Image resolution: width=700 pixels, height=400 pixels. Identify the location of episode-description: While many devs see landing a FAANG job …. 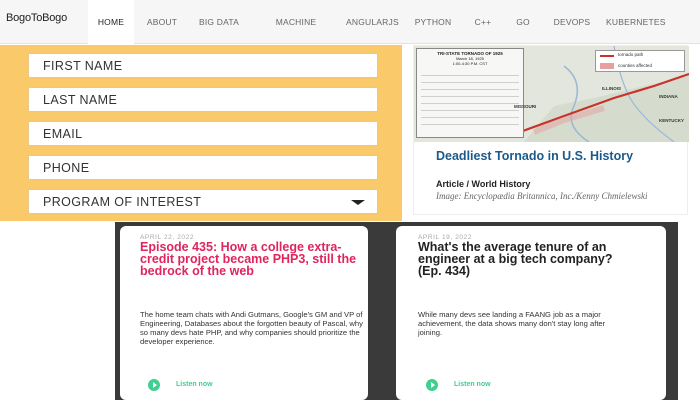
(512, 323).